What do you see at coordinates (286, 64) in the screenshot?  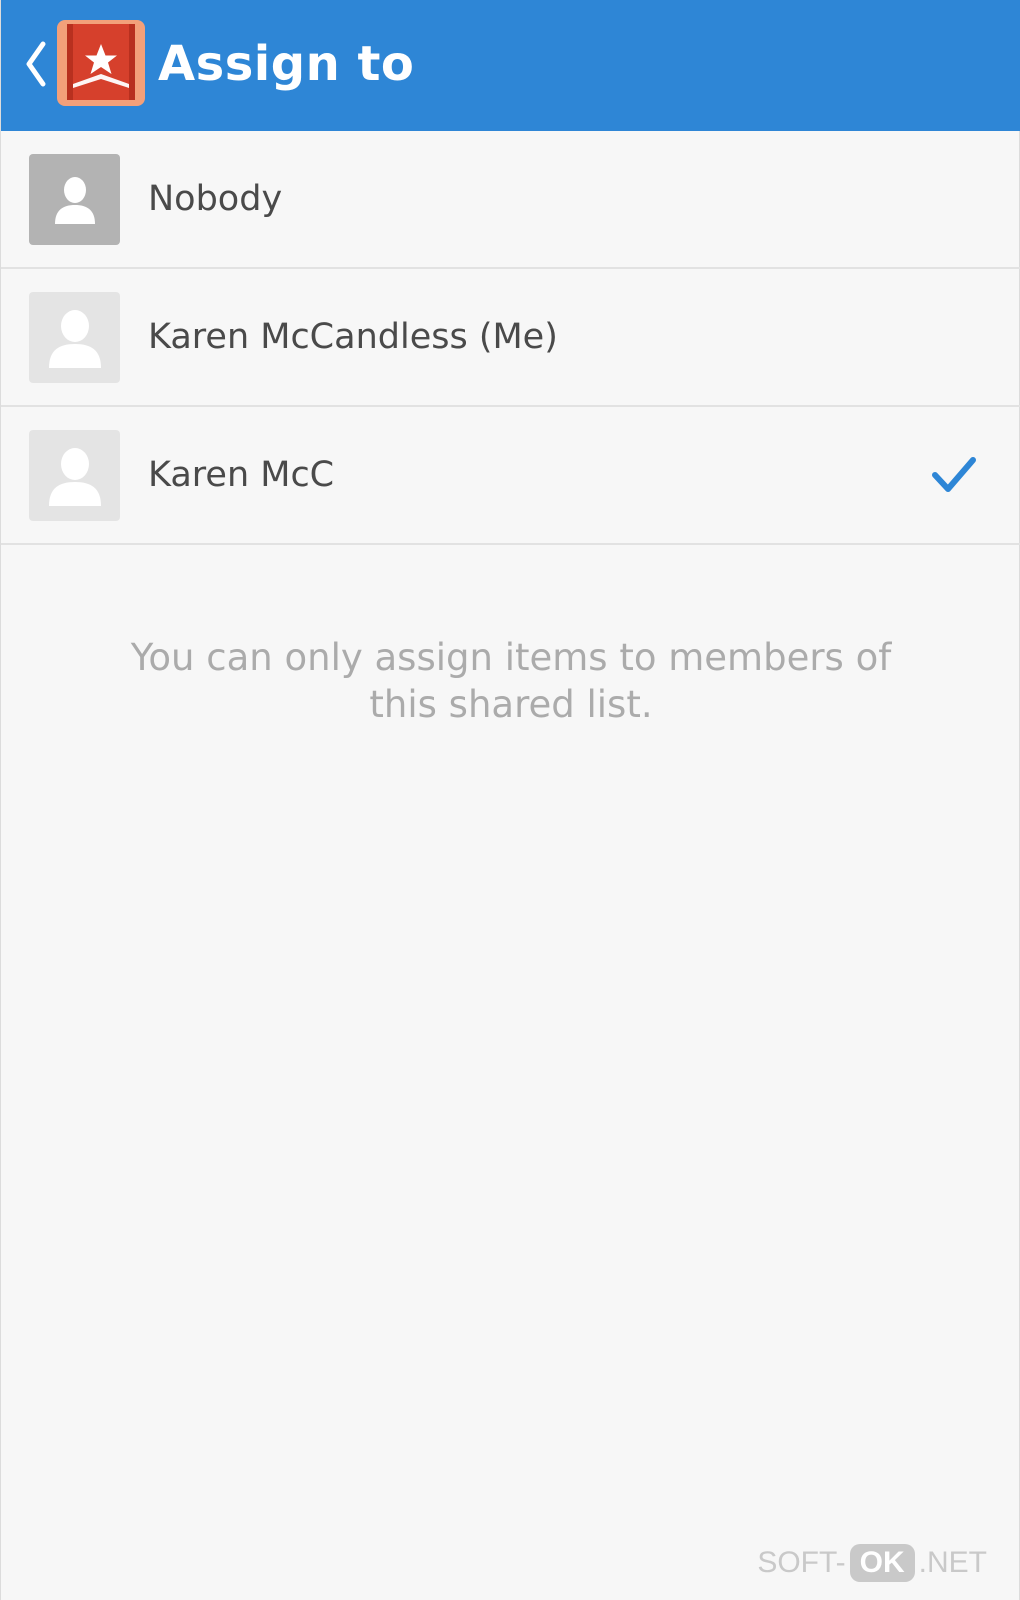 I see `page-title: Assign to` at bounding box center [286, 64].